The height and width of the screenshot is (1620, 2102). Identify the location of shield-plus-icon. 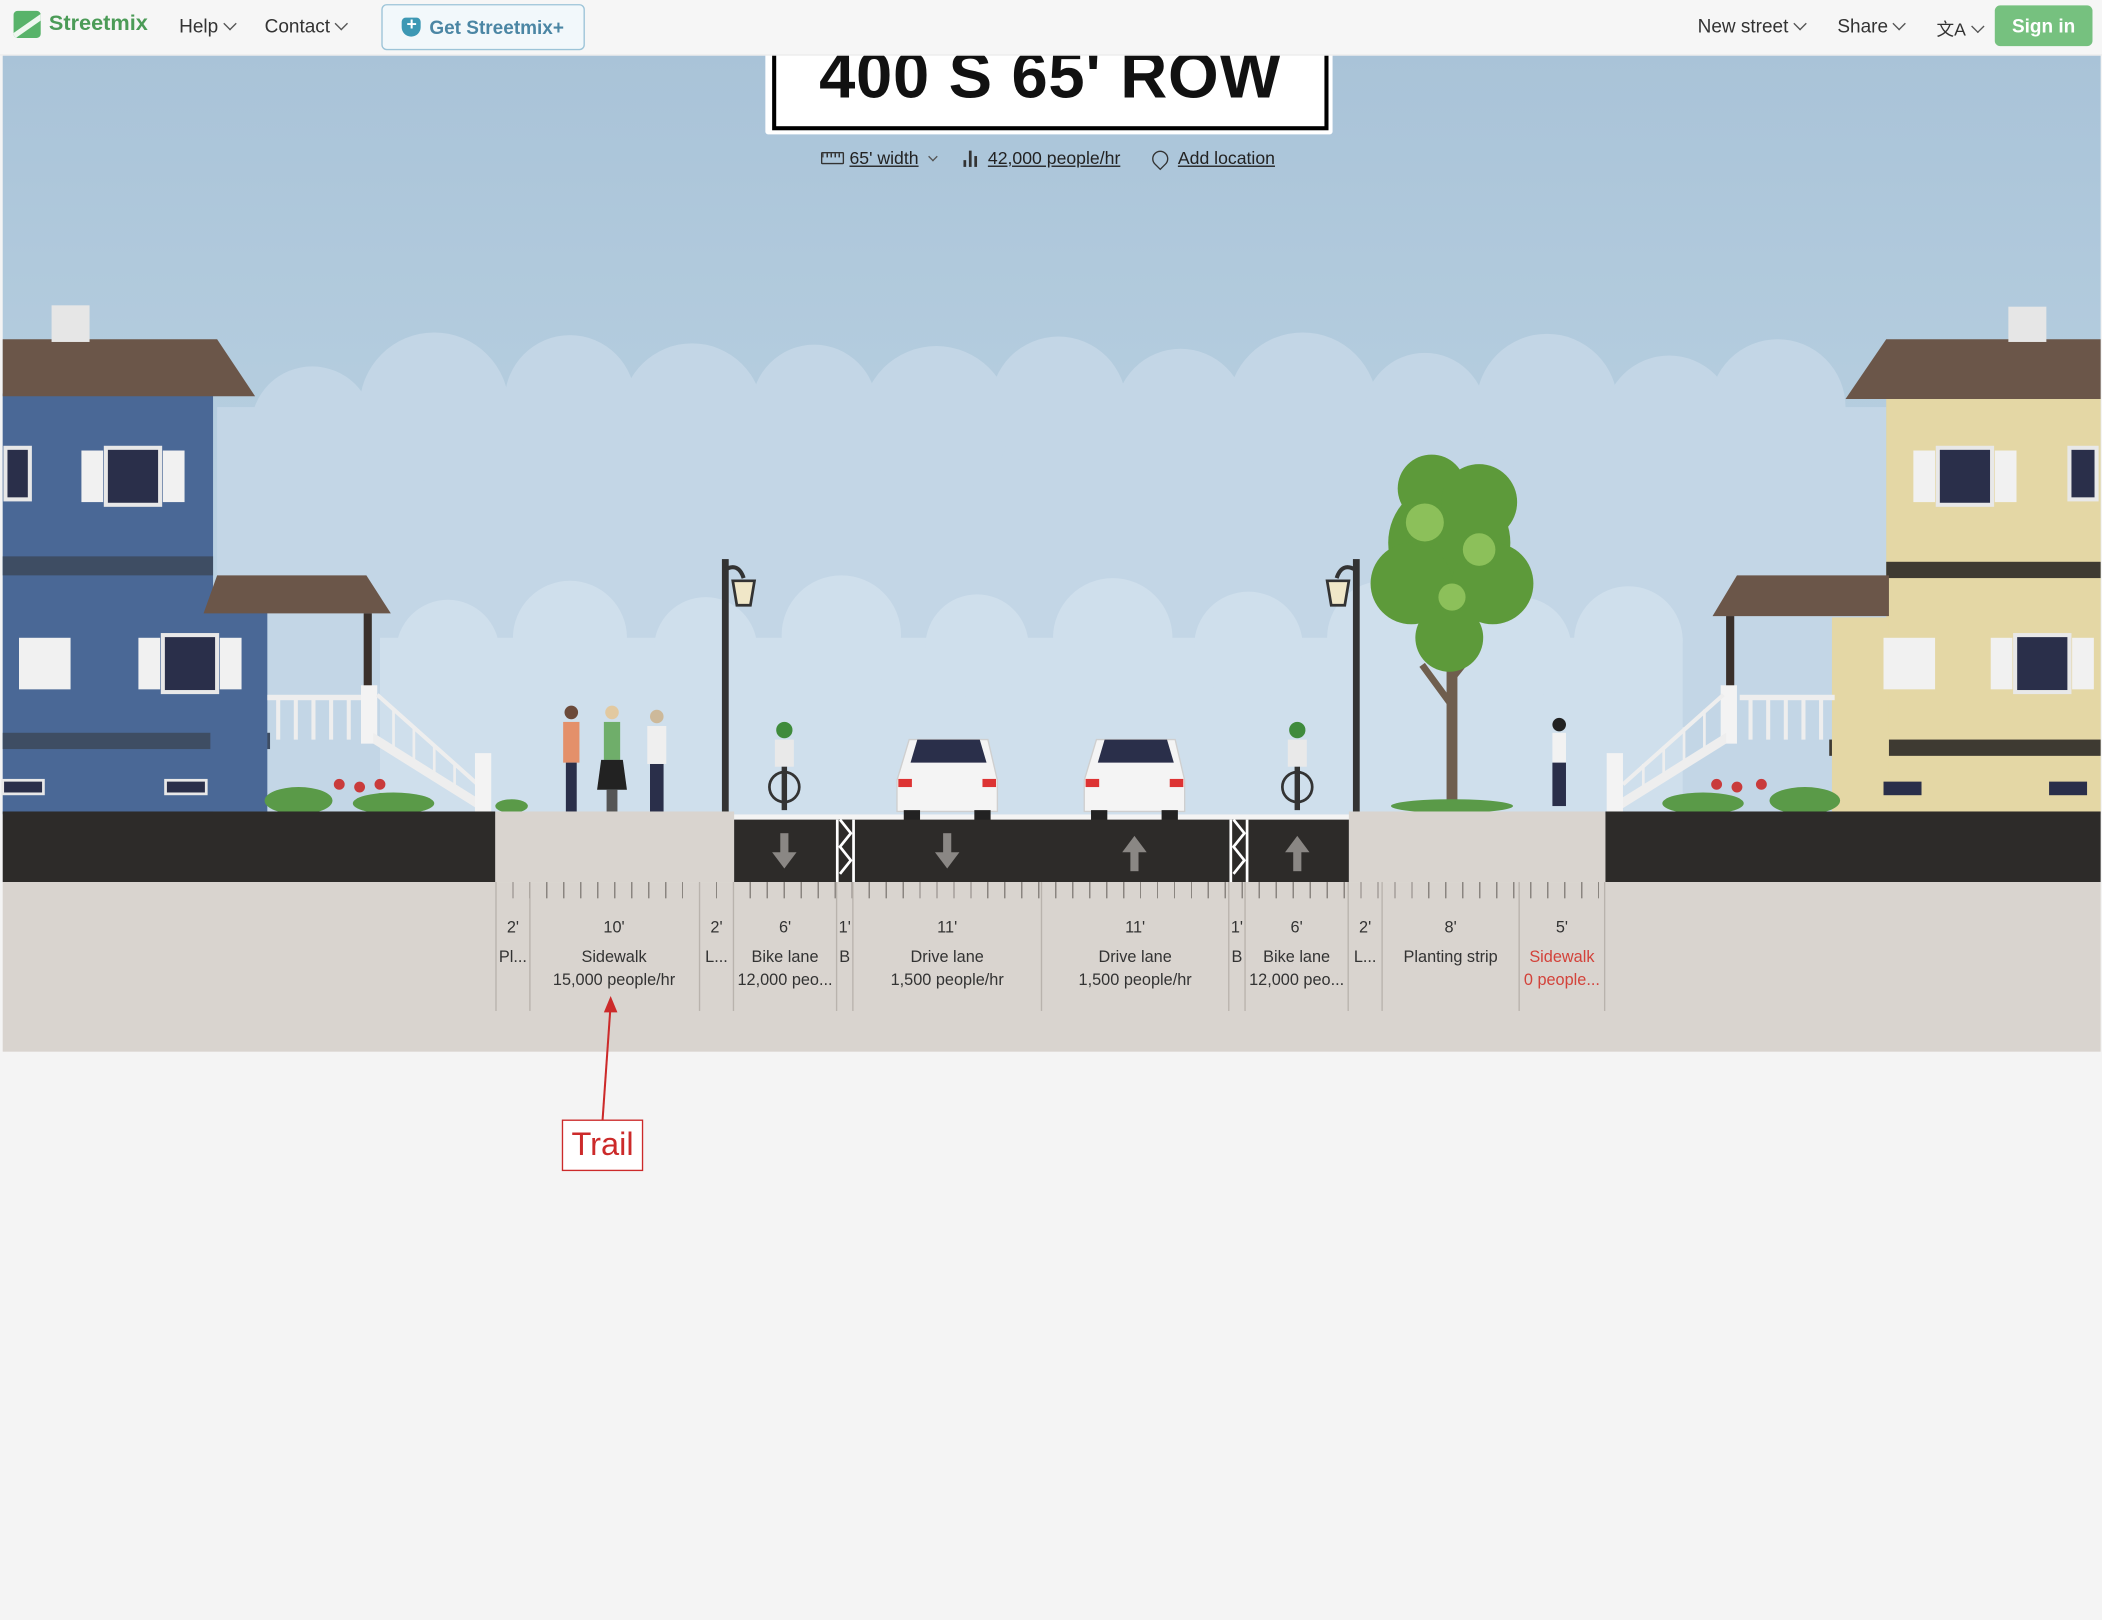
(412, 25).